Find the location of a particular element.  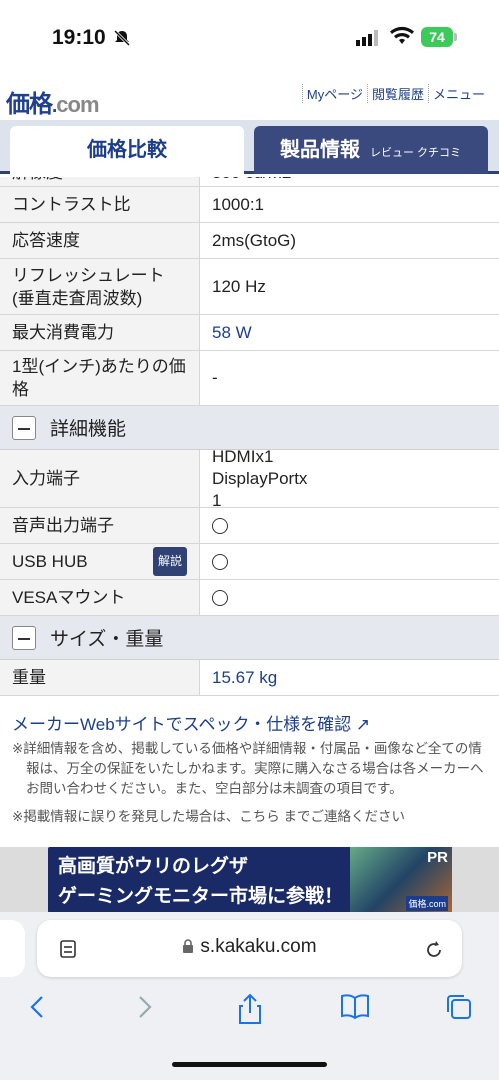

bookmarks-icon is located at coordinates (355, 1009).